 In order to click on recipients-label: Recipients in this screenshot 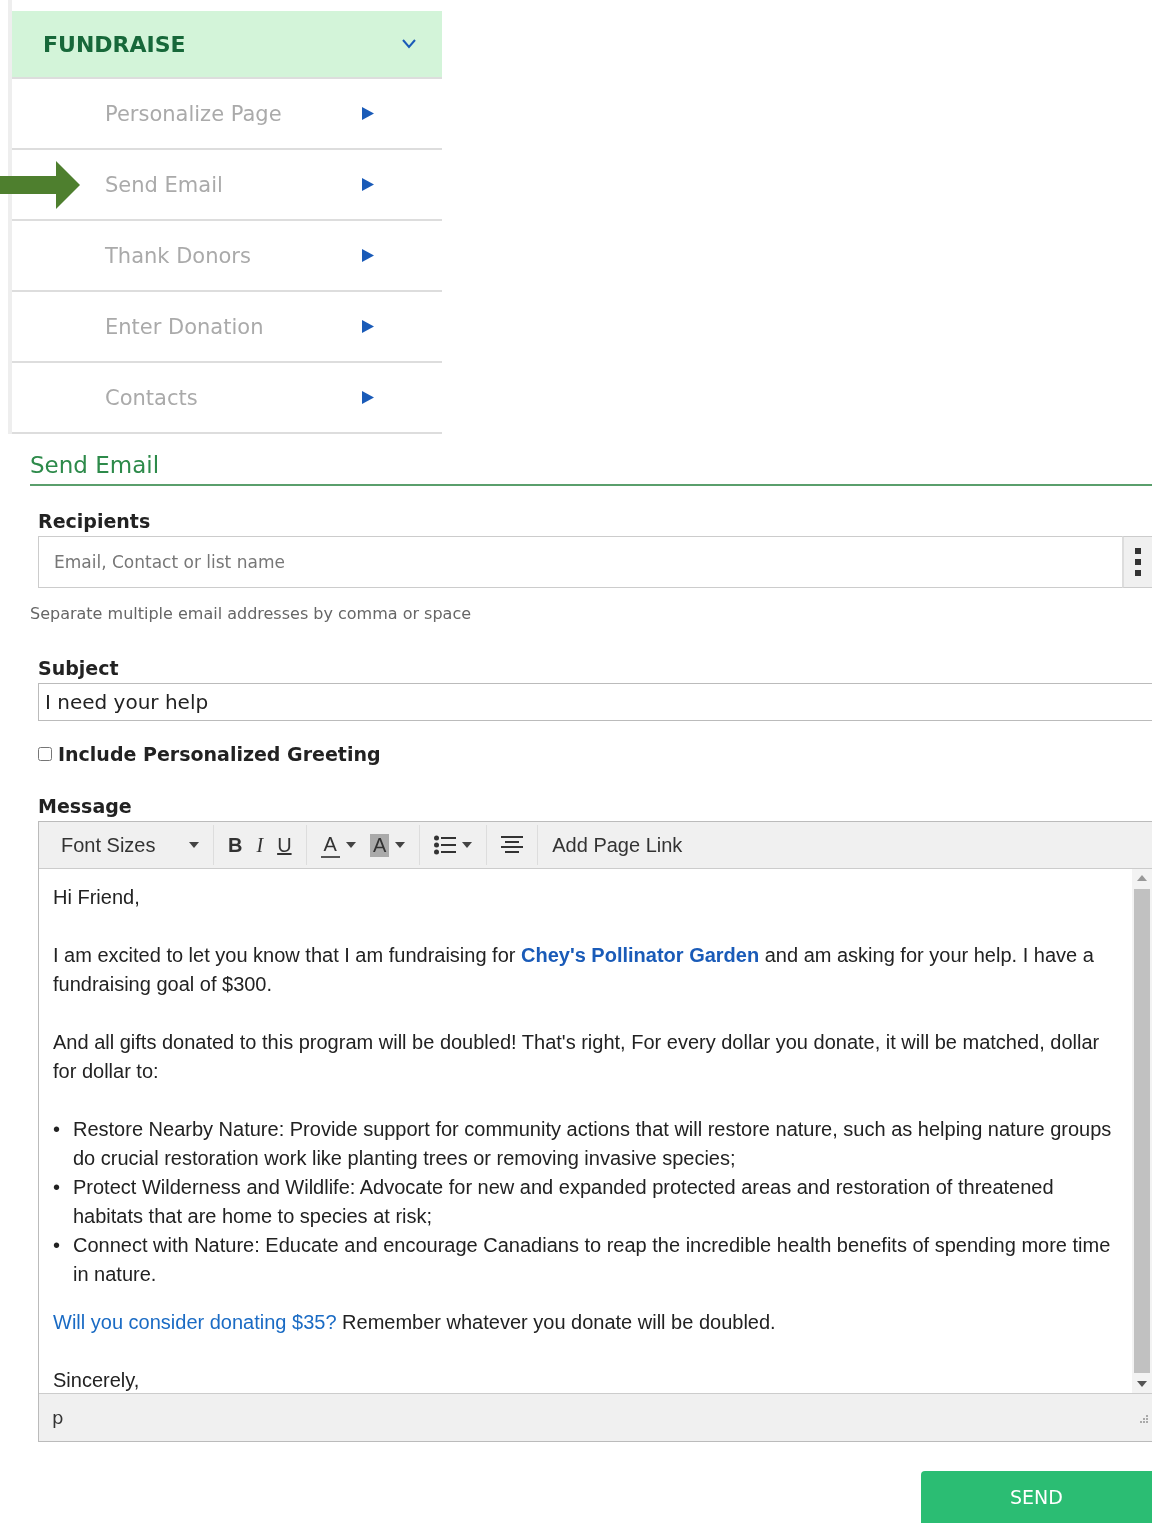, I will do `click(95, 521)`.